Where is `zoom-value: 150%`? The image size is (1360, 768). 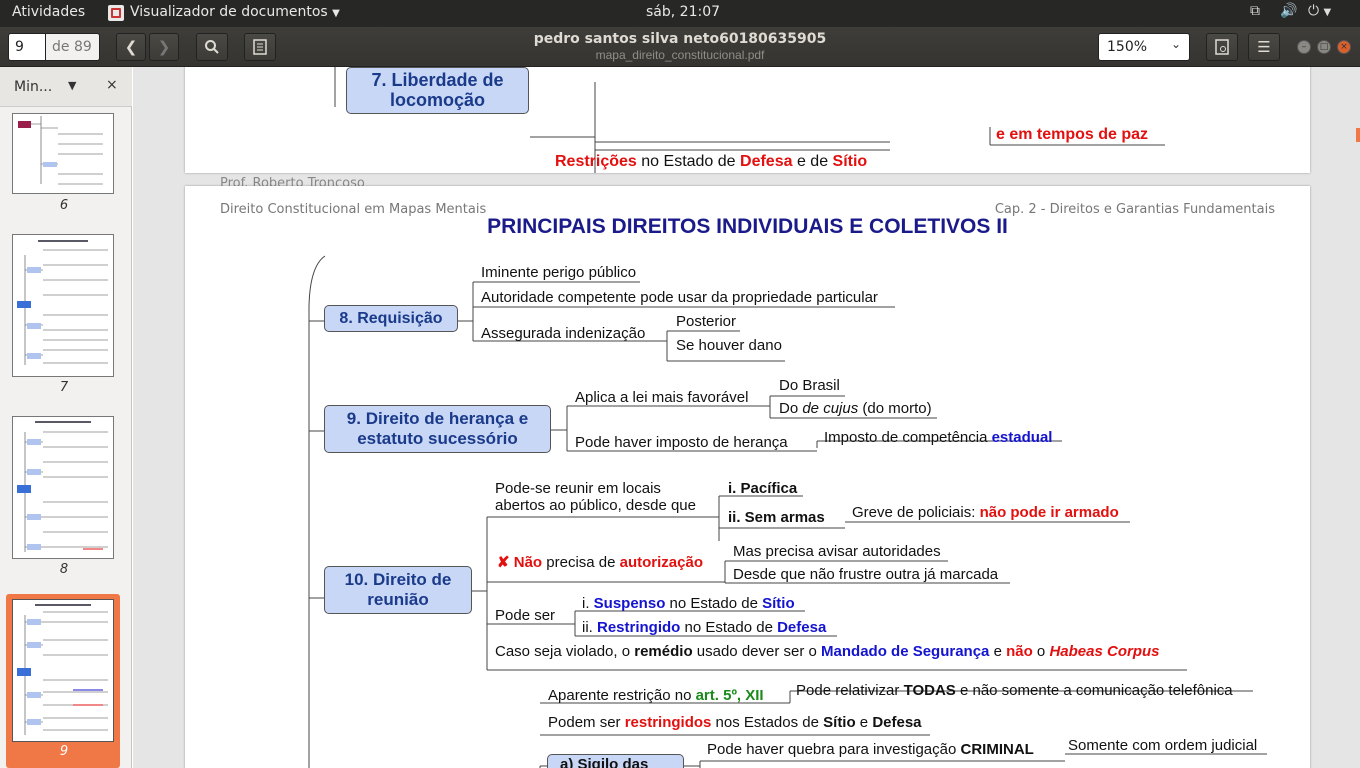
zoom-value: 150% is located at coordinates (1127, 47).